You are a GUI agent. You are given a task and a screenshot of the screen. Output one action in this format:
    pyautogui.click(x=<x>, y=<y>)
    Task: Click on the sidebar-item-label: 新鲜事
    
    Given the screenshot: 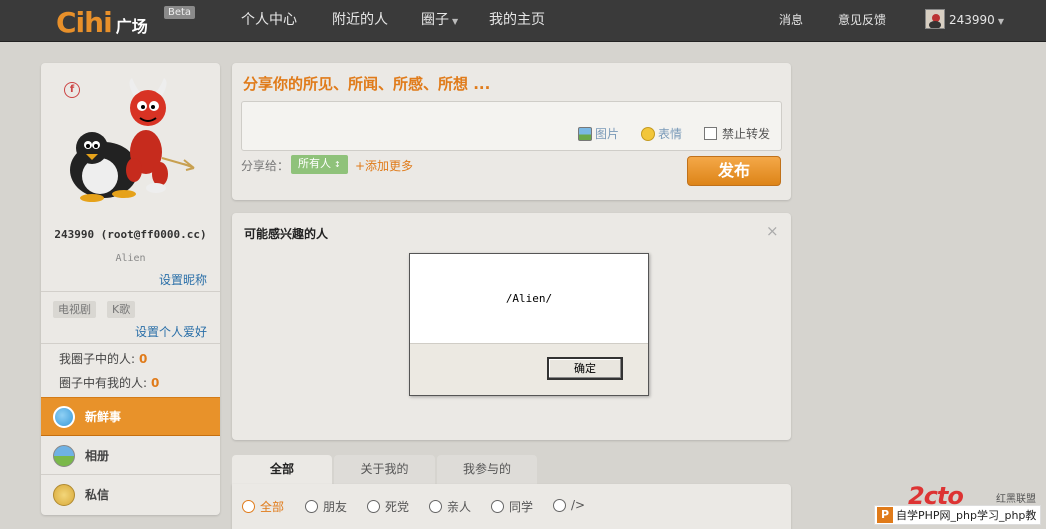 What is the action you would take?
    pyautogui.click(x=103, y=417)
    